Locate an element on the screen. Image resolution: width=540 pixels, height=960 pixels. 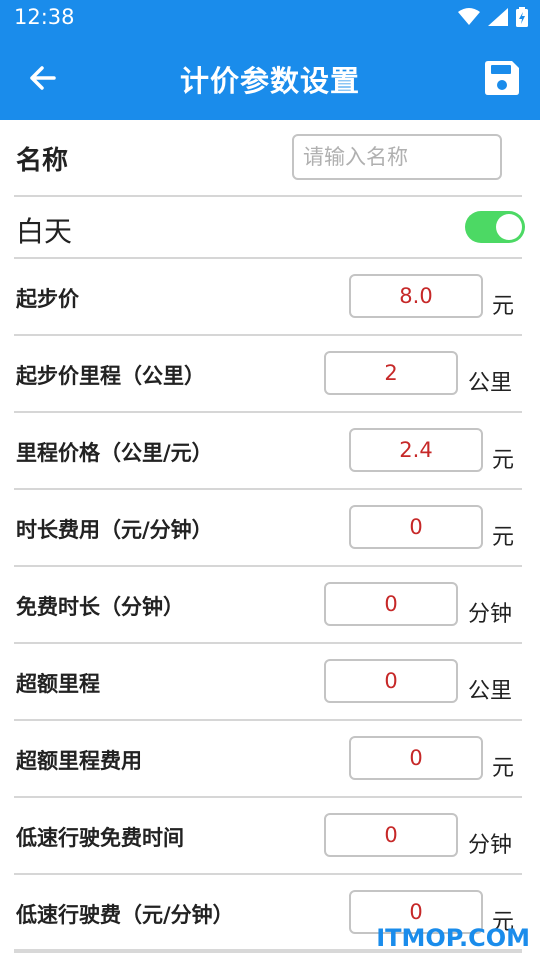
field-label: 时长费用（元/分钟） is located at coordinates (114, 530).